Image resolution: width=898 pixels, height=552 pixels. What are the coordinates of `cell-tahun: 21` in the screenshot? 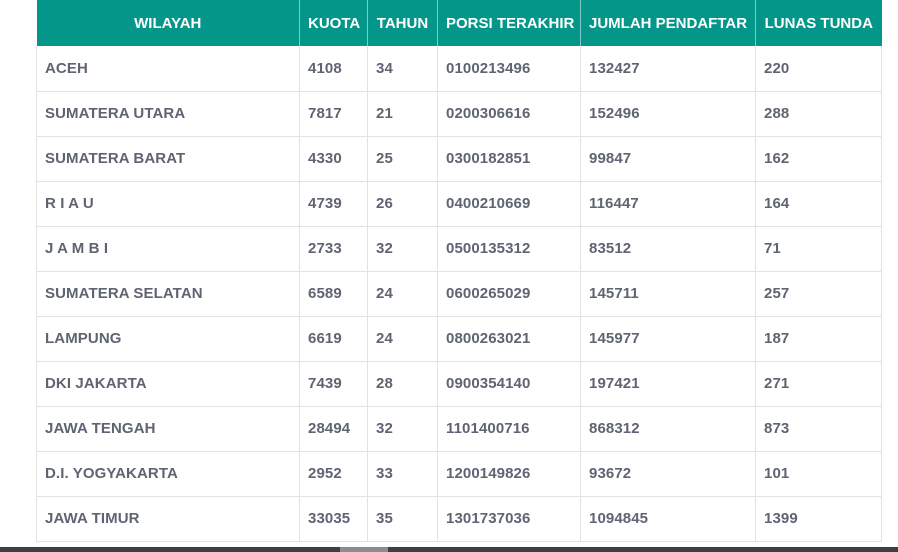 It's located at (402, 114).